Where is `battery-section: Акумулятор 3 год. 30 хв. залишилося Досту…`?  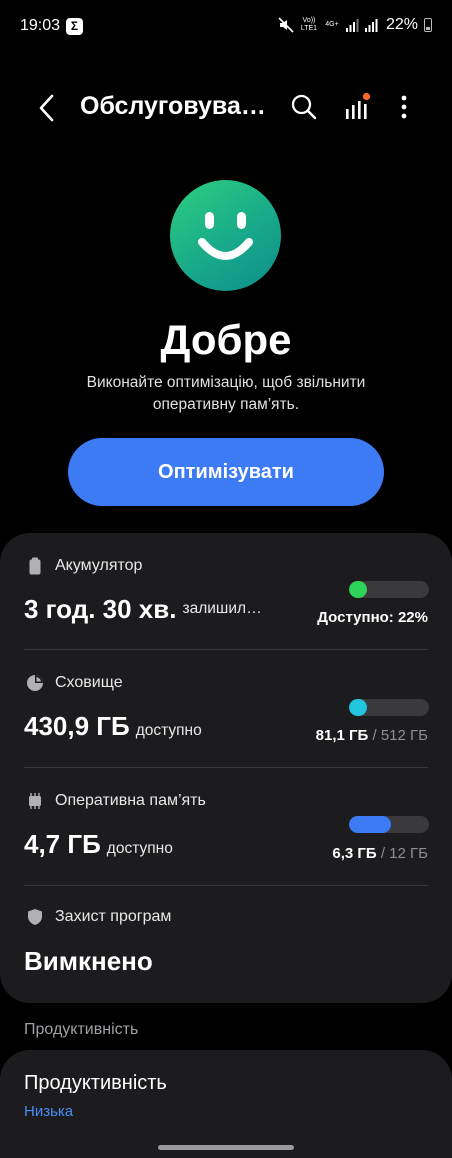 battery-section: Акумулятор 3 год. 30 хв. залишилося Досту… is located at coordinates (226, 591).